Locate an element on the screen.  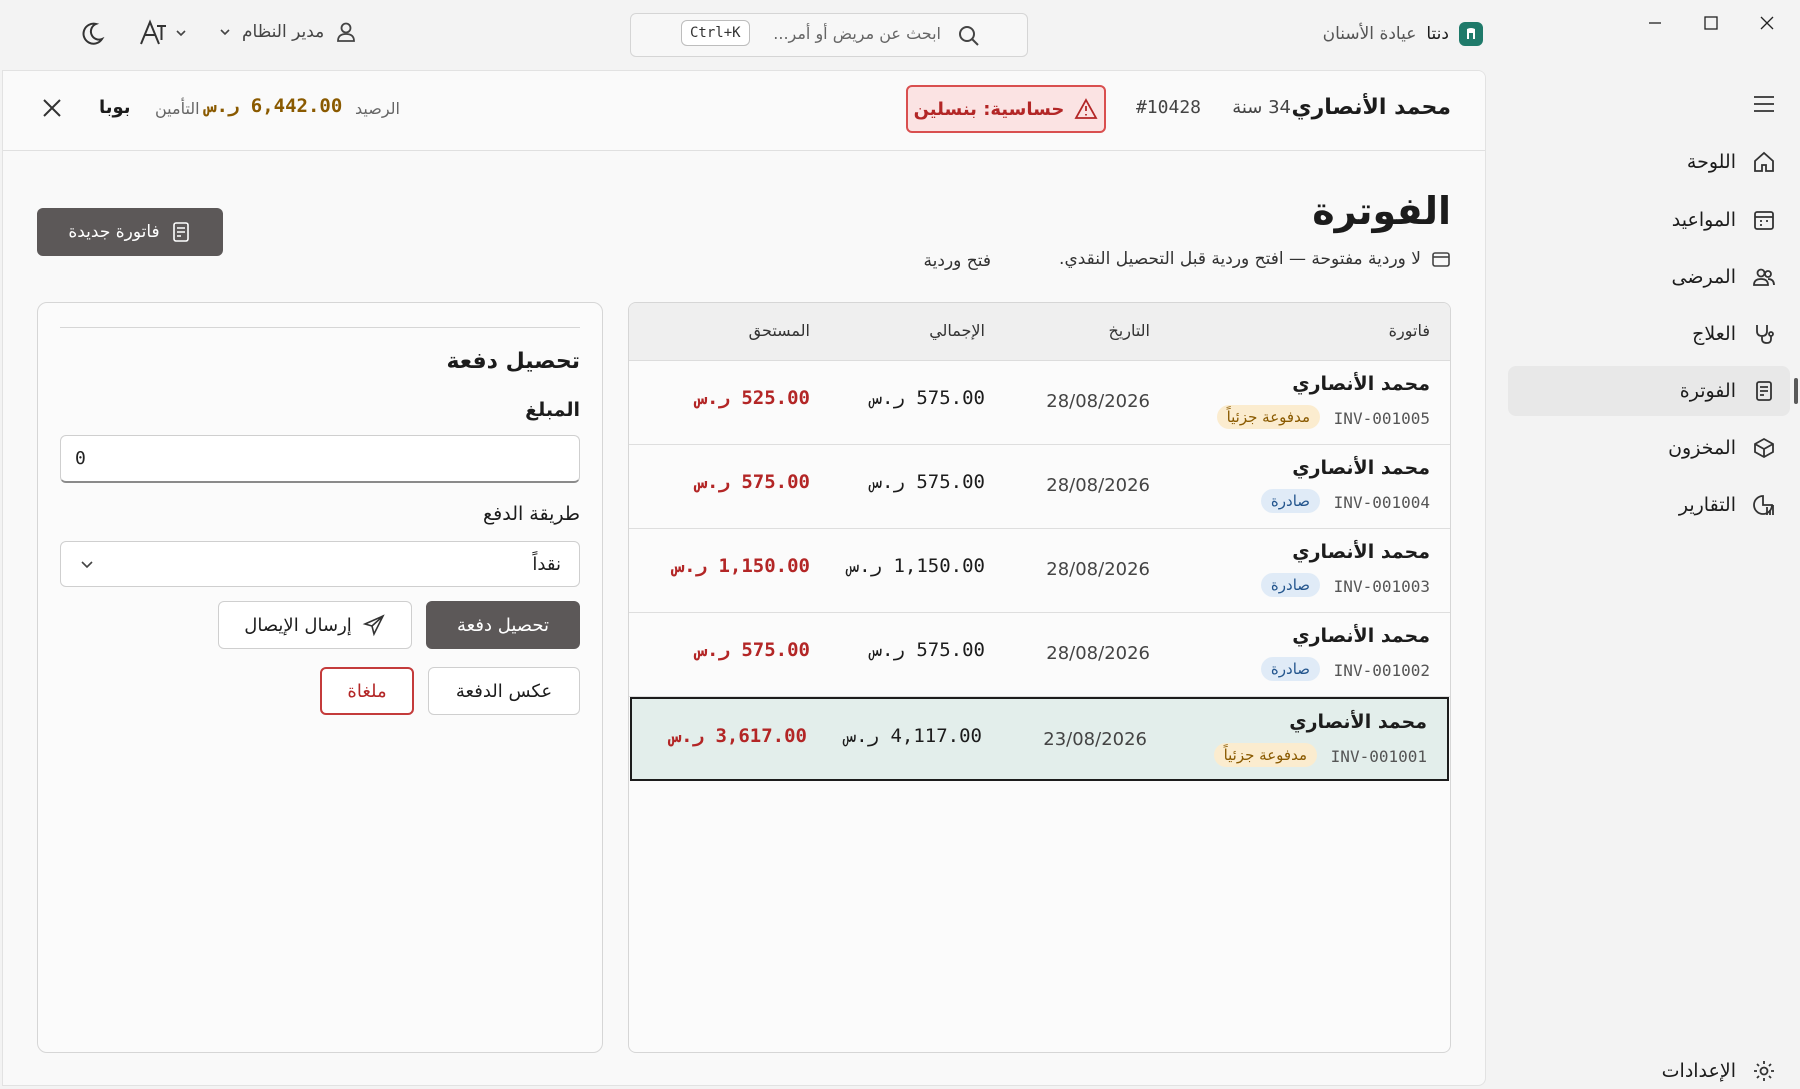
close-window-button is located at coordinates (1767, 23).